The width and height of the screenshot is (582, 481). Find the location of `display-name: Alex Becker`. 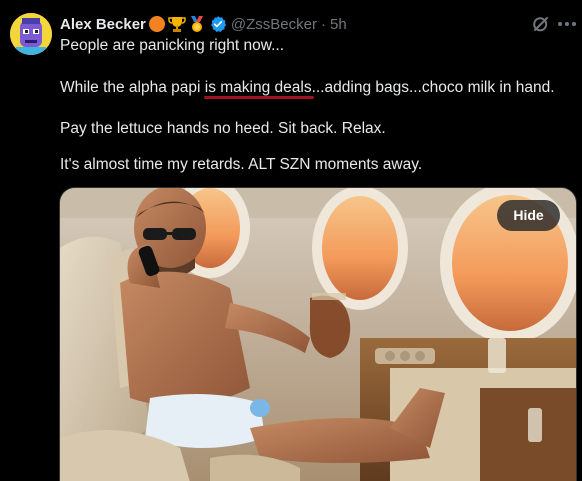

display-name: Alex Becker is located at coordinates (103, 24).